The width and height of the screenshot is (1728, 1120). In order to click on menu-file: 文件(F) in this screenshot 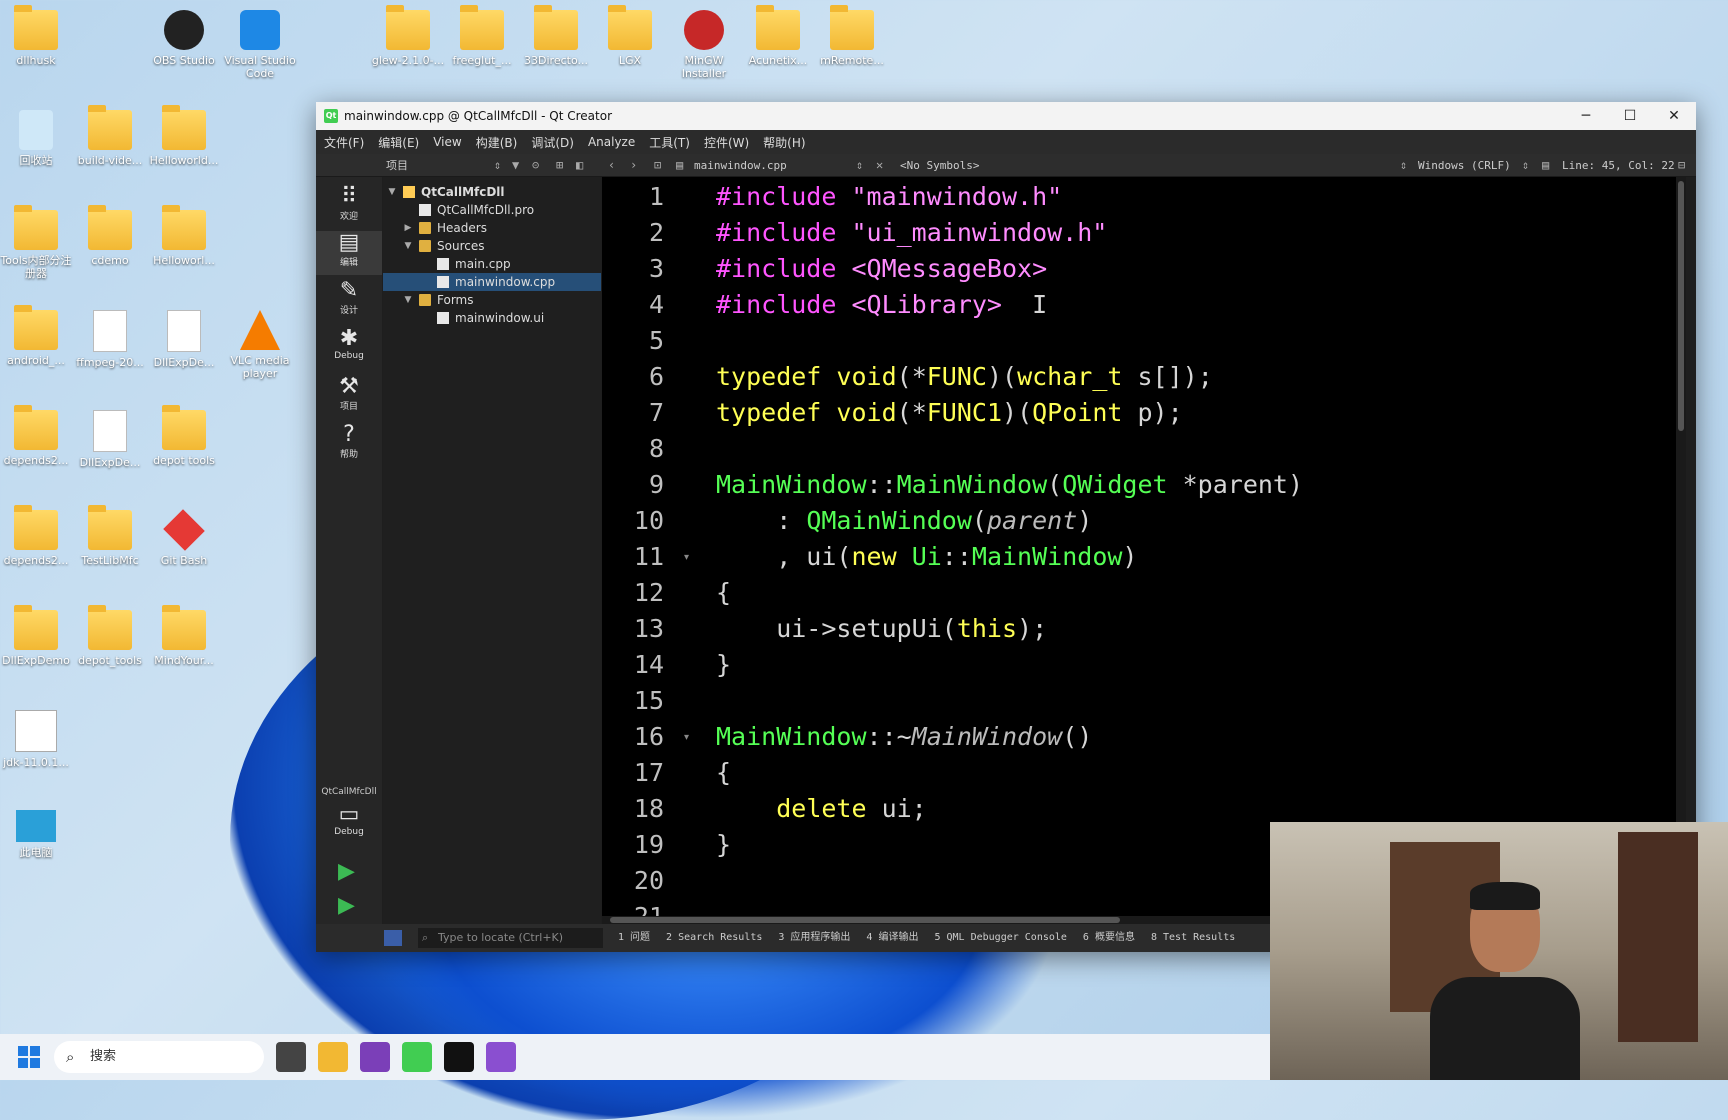, I will do `click(344, 142)`.